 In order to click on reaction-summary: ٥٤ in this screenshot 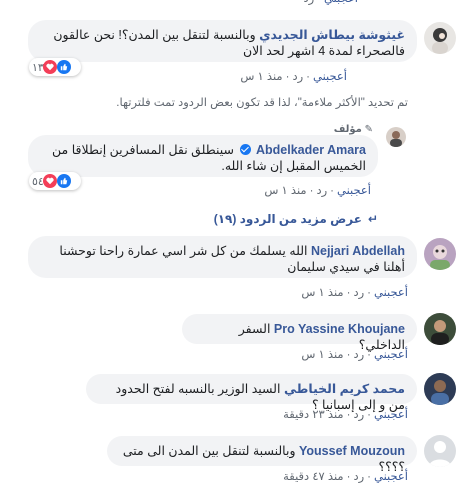, I will do `click(55, 181)`.